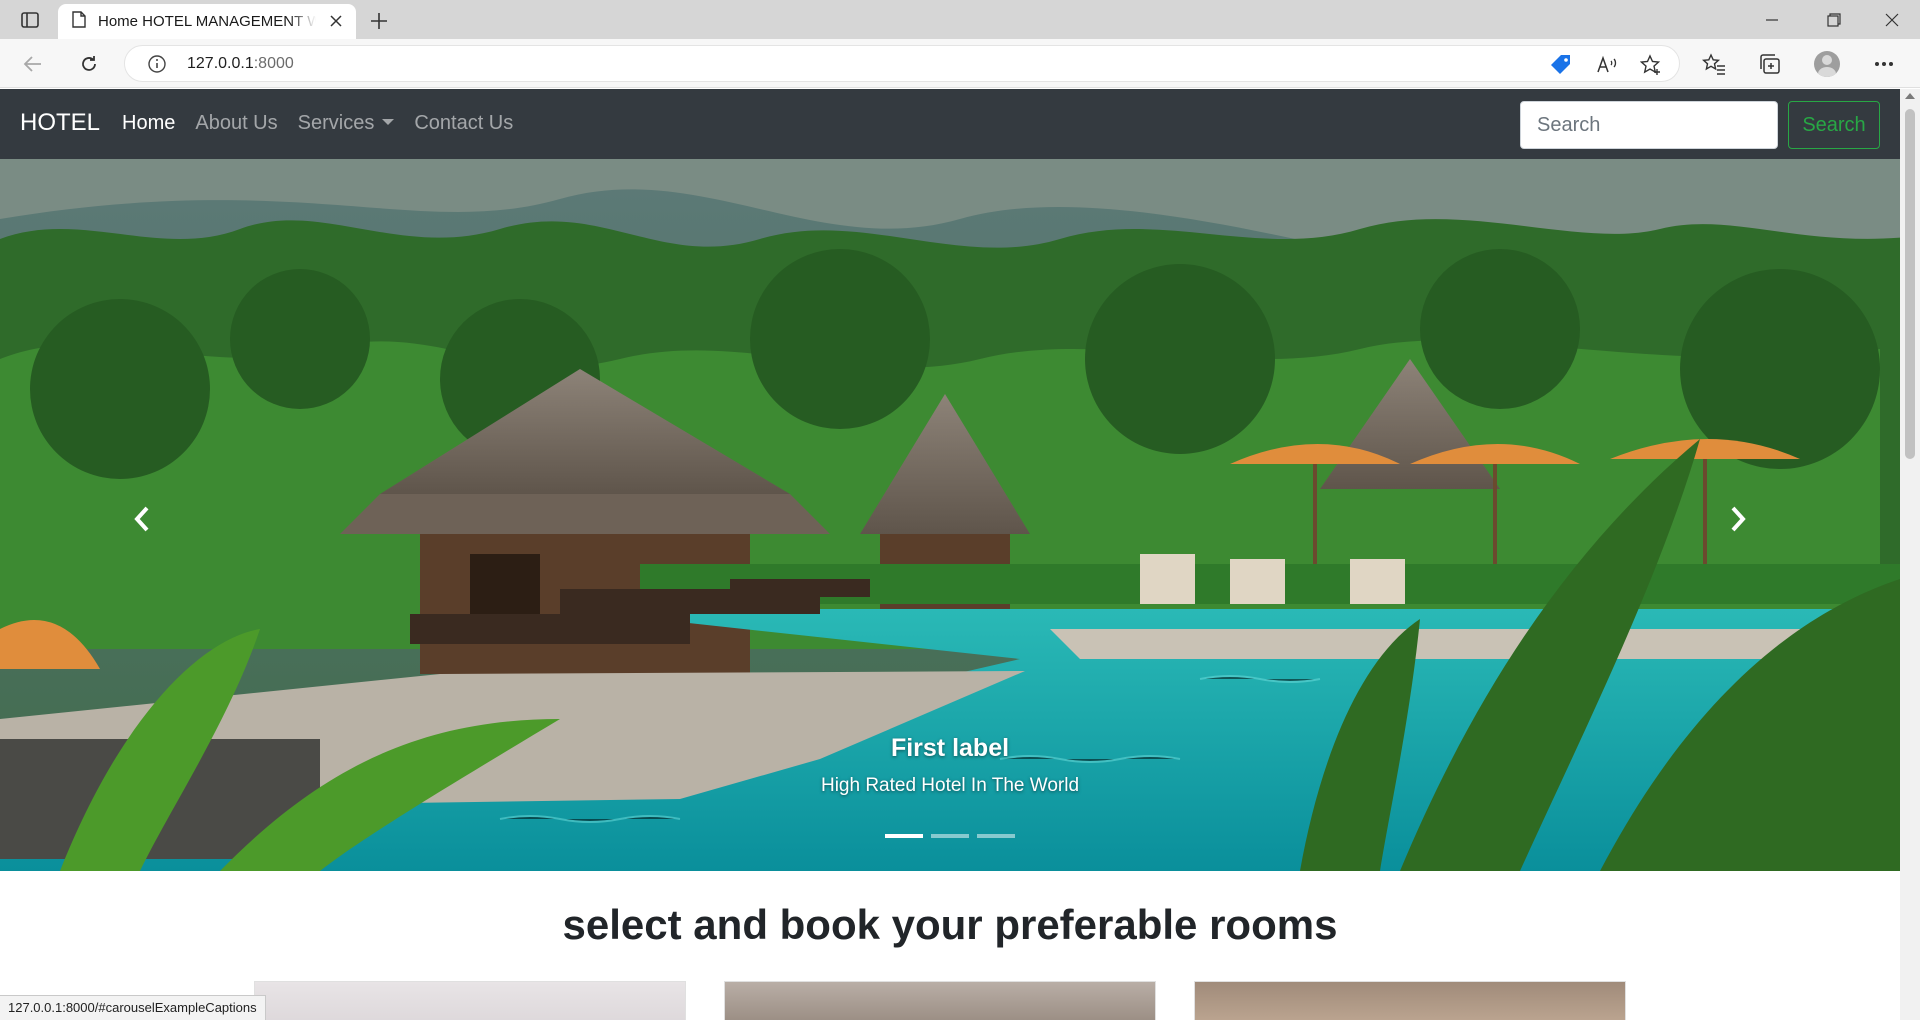 The width and height of the screenshot is (1920, 1020). Describe the element at coordinates (1834, 125) in the screenshot. I see `search-button: Search` at that location.